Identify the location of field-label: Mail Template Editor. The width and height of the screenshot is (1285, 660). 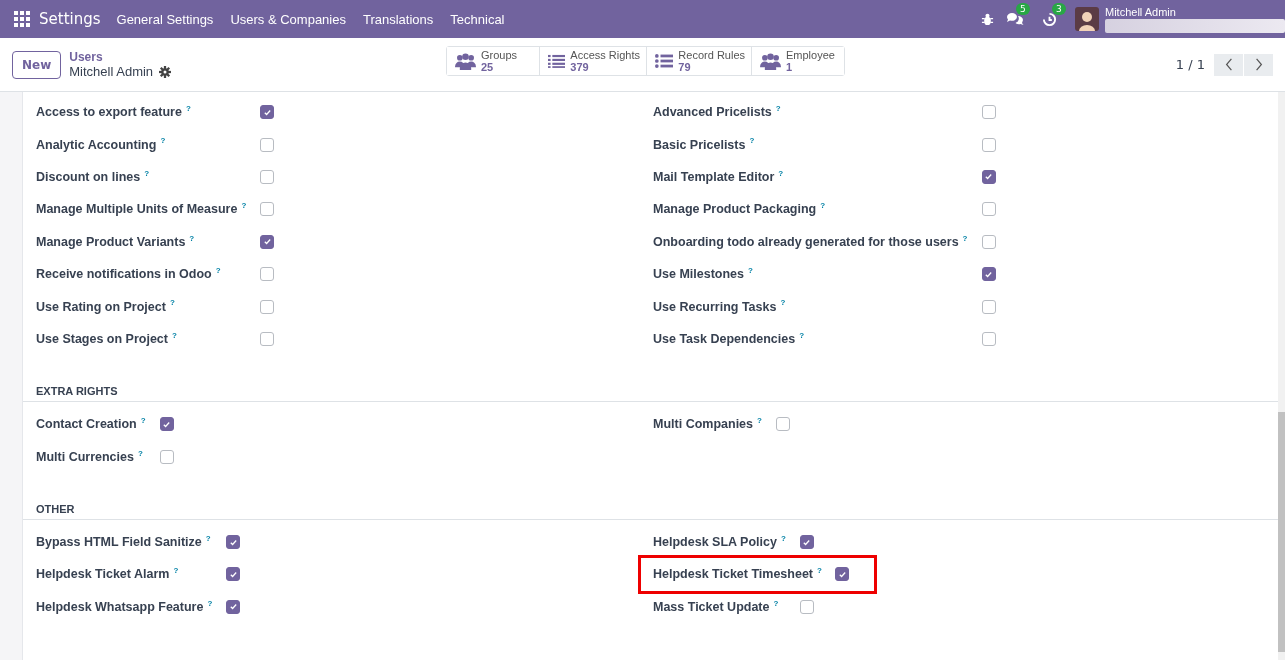
(714, 176).